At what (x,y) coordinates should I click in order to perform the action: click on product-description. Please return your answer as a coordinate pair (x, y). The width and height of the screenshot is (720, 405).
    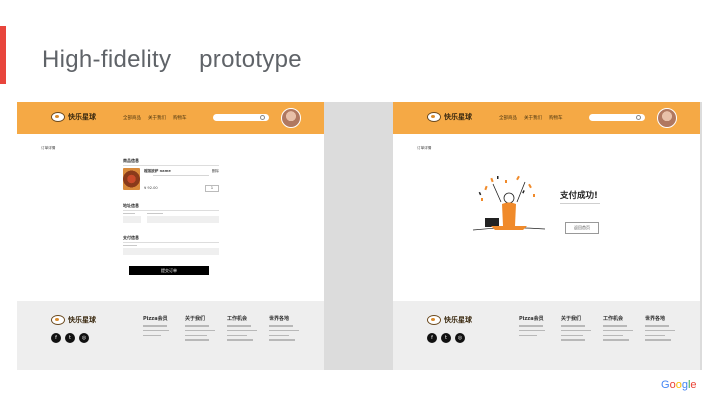
    Looking at the image, I should click on (181, 175).